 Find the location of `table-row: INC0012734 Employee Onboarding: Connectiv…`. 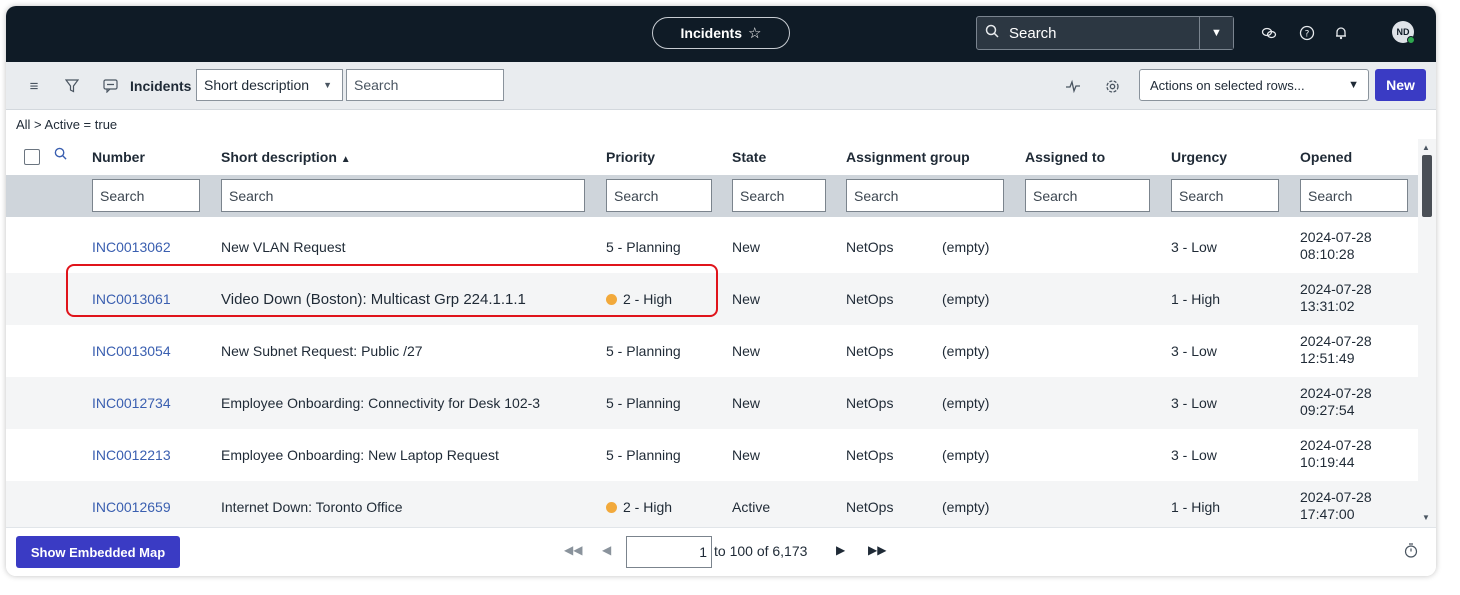

table-row: INC0012734 Employee Onboarding: Connectiv… is located at coordinates (712, 403).